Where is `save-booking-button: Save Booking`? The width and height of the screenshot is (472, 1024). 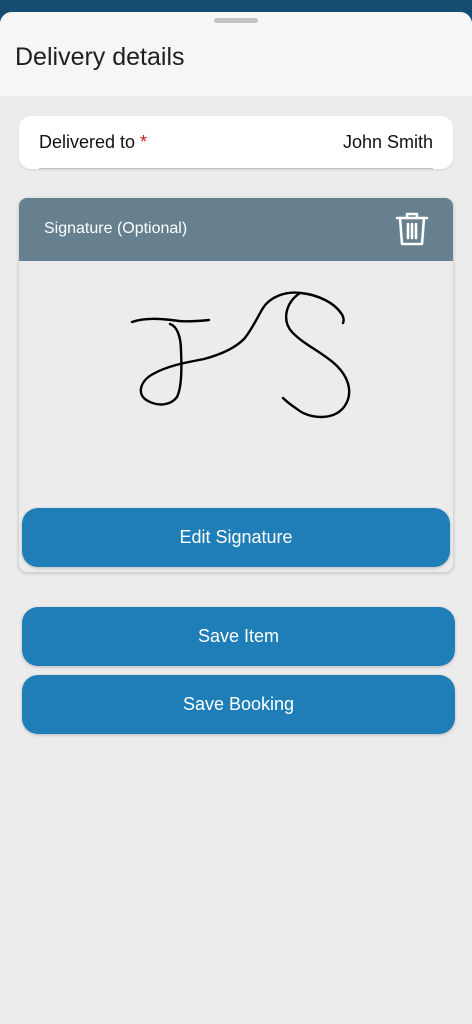 save-booking-button: Save Booking is located at coordinates (238, 704).